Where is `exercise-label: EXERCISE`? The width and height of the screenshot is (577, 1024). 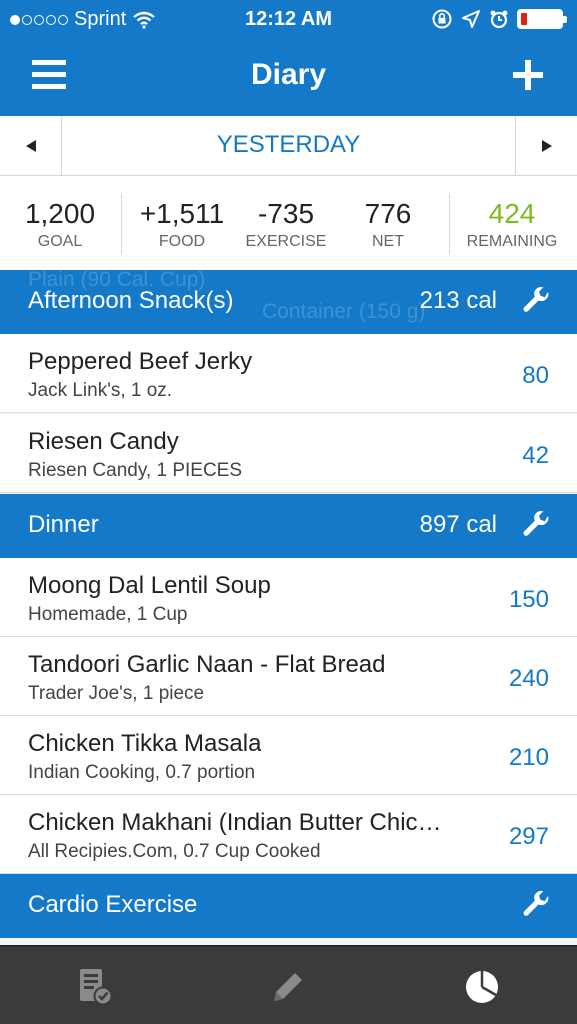 exercise-label: EXERCISE is located at coordinates (286, 241).